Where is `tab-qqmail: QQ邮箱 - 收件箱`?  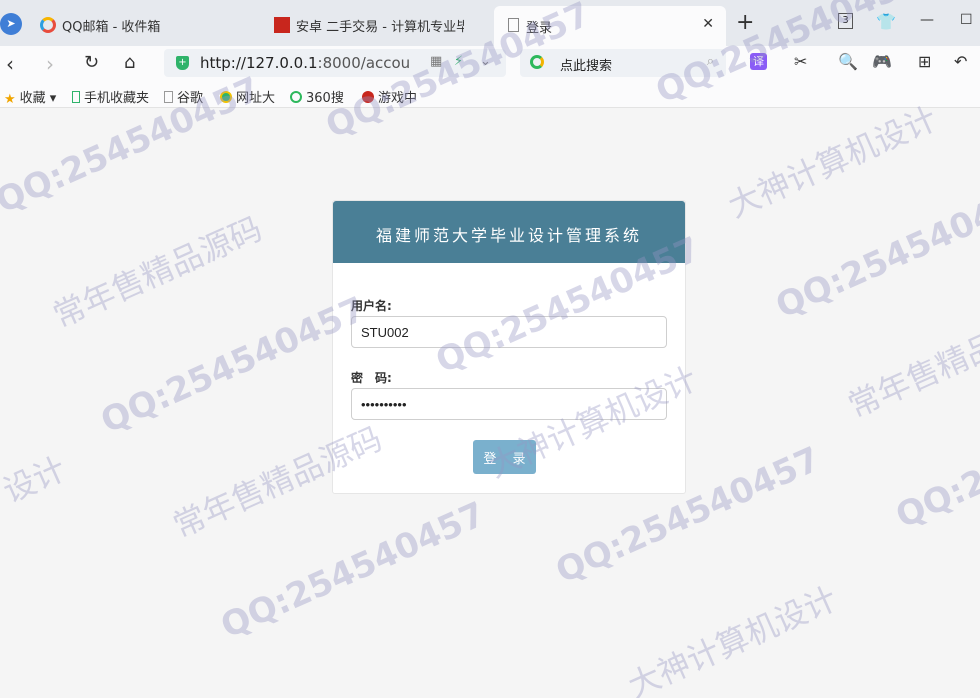 tab-qqmail: QQ邮箱 - 收件箱 is located at coordinates (155, 25).